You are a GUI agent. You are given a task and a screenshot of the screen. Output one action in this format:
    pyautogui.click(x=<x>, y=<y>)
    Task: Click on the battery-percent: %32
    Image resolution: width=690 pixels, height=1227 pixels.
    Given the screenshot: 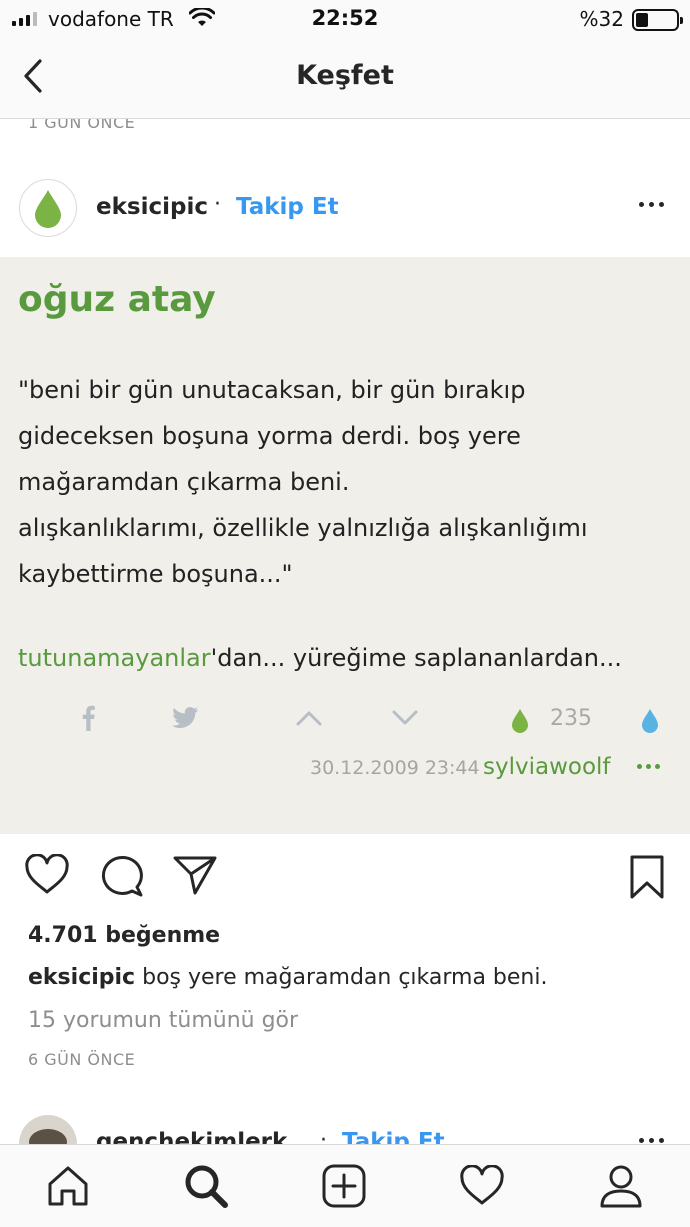 What is the action you would take?
    pyautogui.click(x=601, y=19)
    